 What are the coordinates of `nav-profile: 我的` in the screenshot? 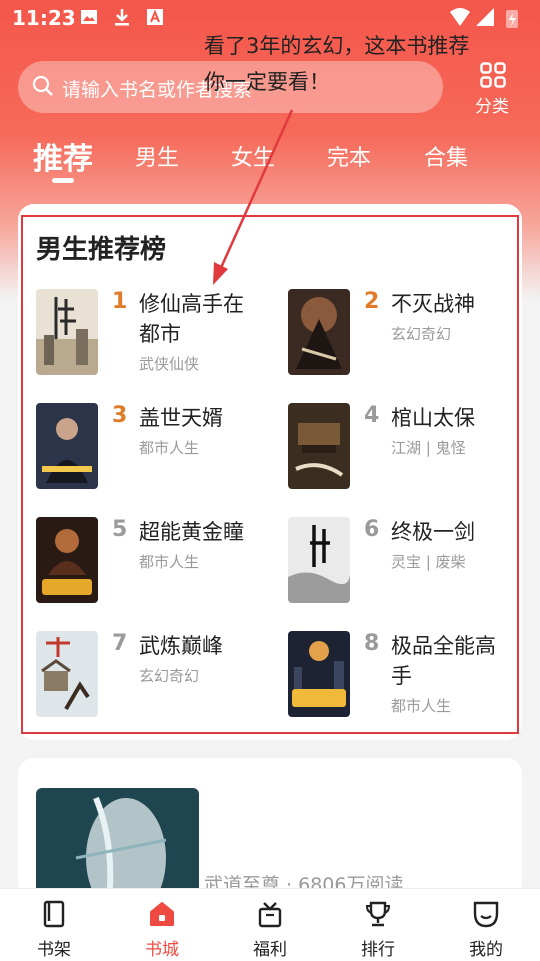 It's located at (486, 925).